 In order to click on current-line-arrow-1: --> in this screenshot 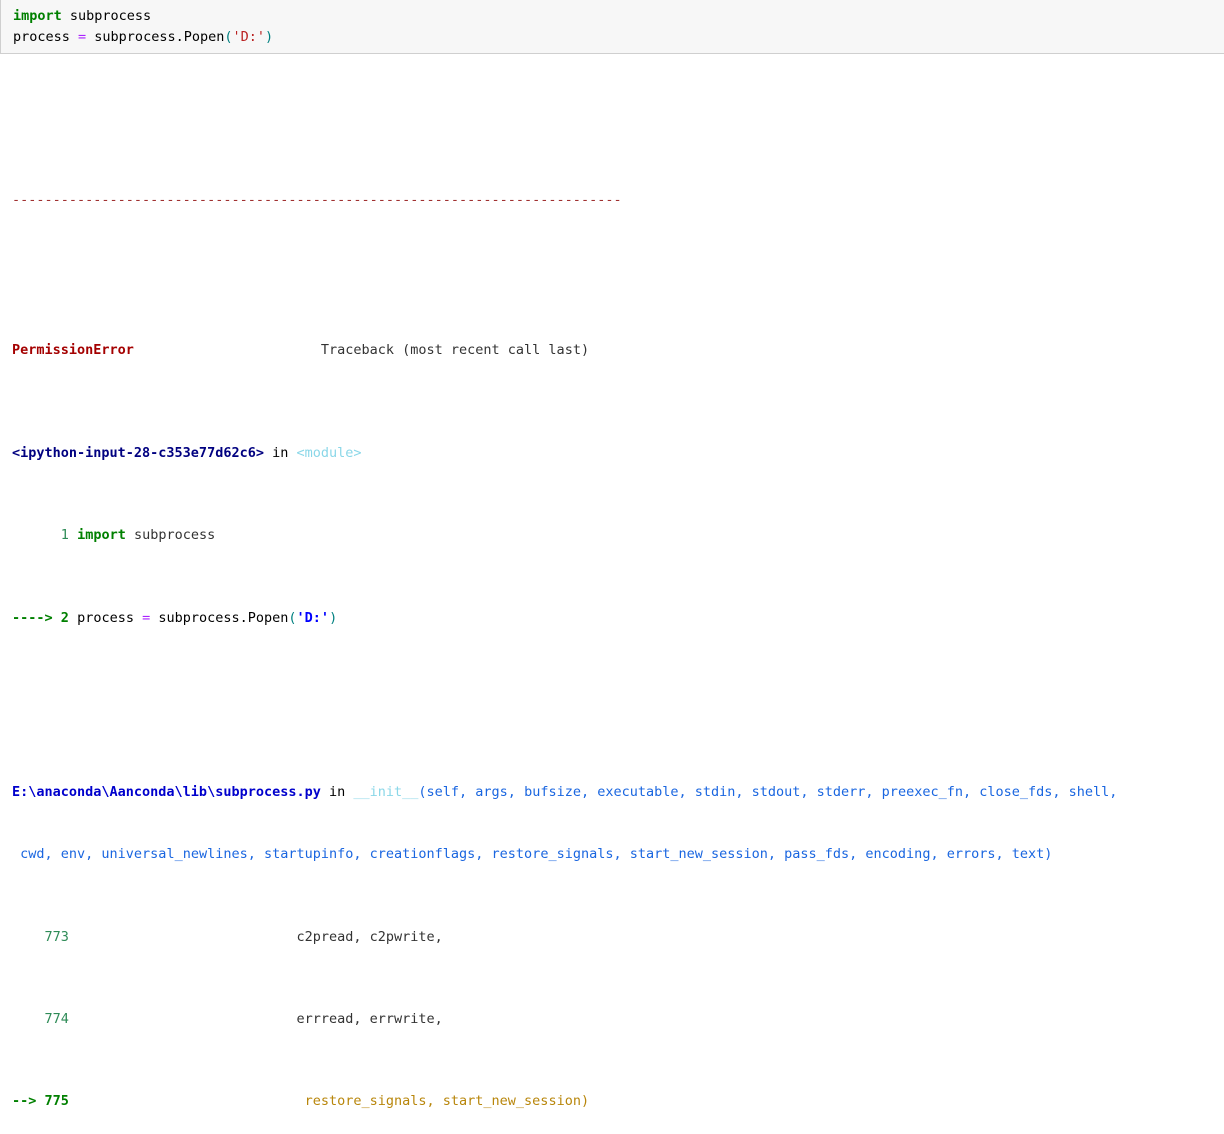, I will do `click(28, 1101)`.